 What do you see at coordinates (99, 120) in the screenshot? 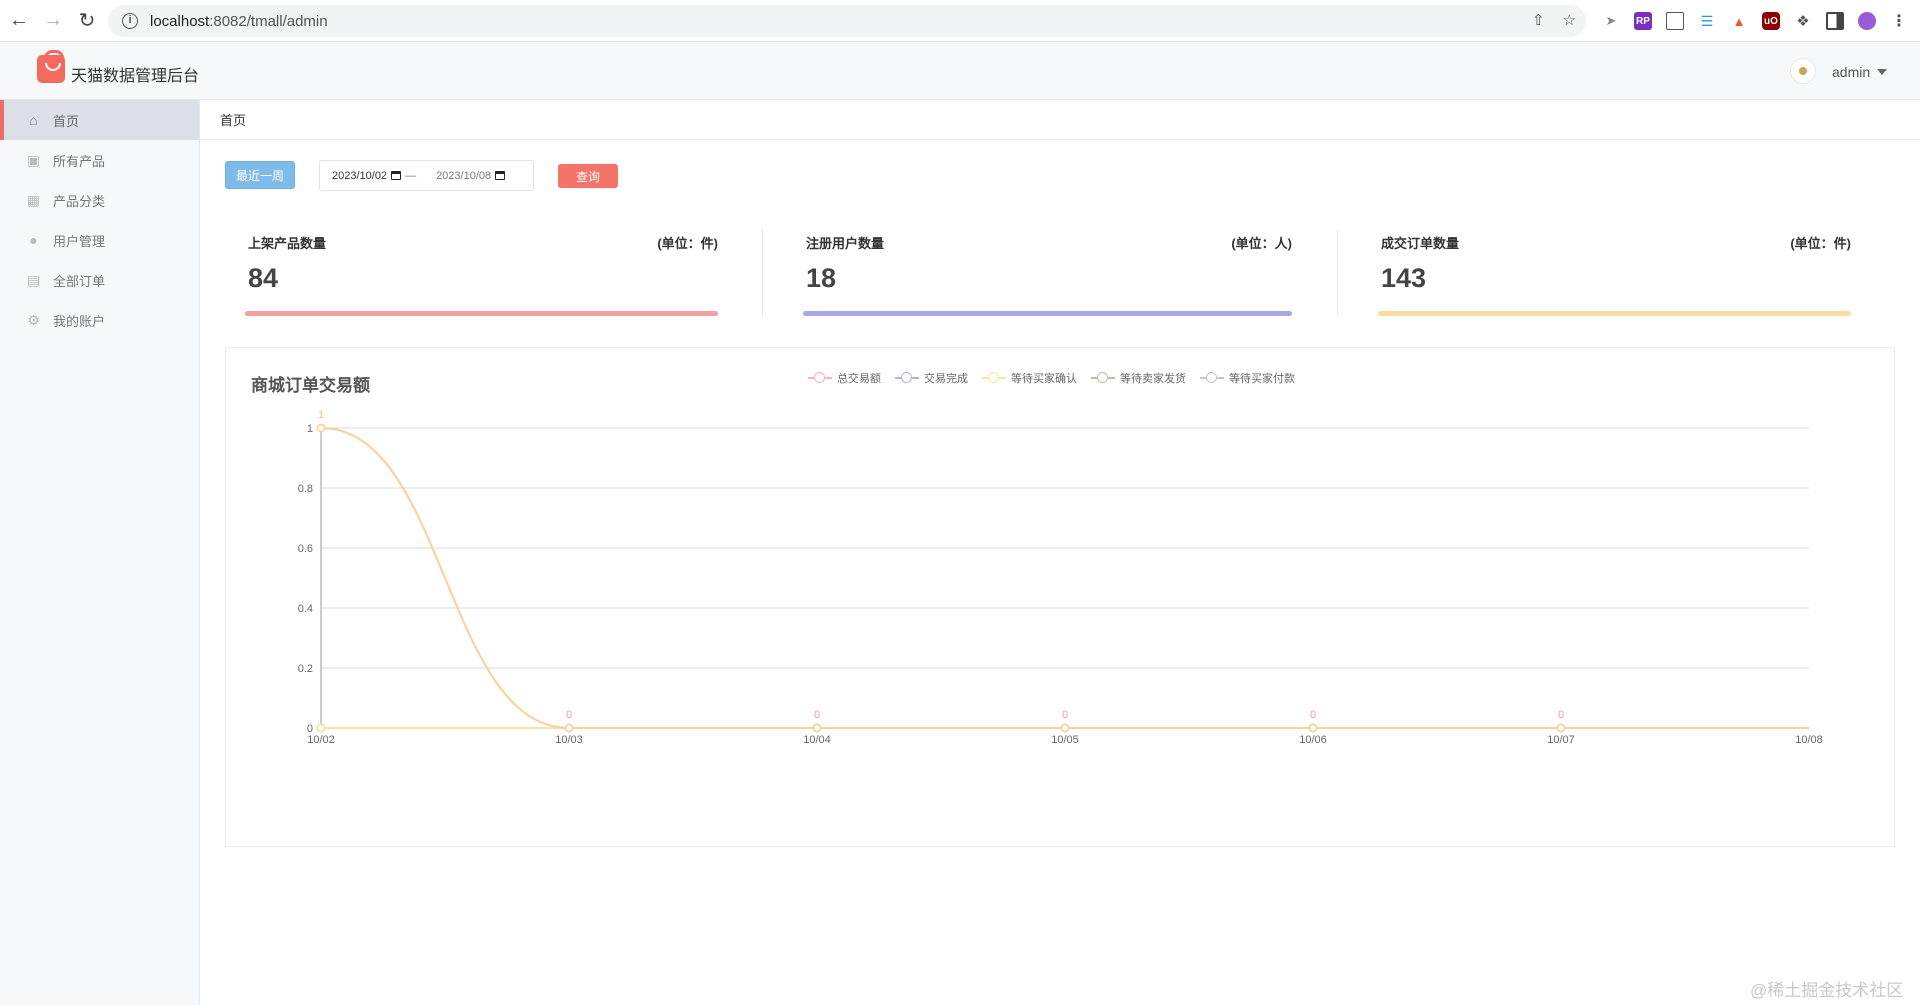
I see `sidebar-item-home: ⌂ 首页` at bounding box center [99, 120].